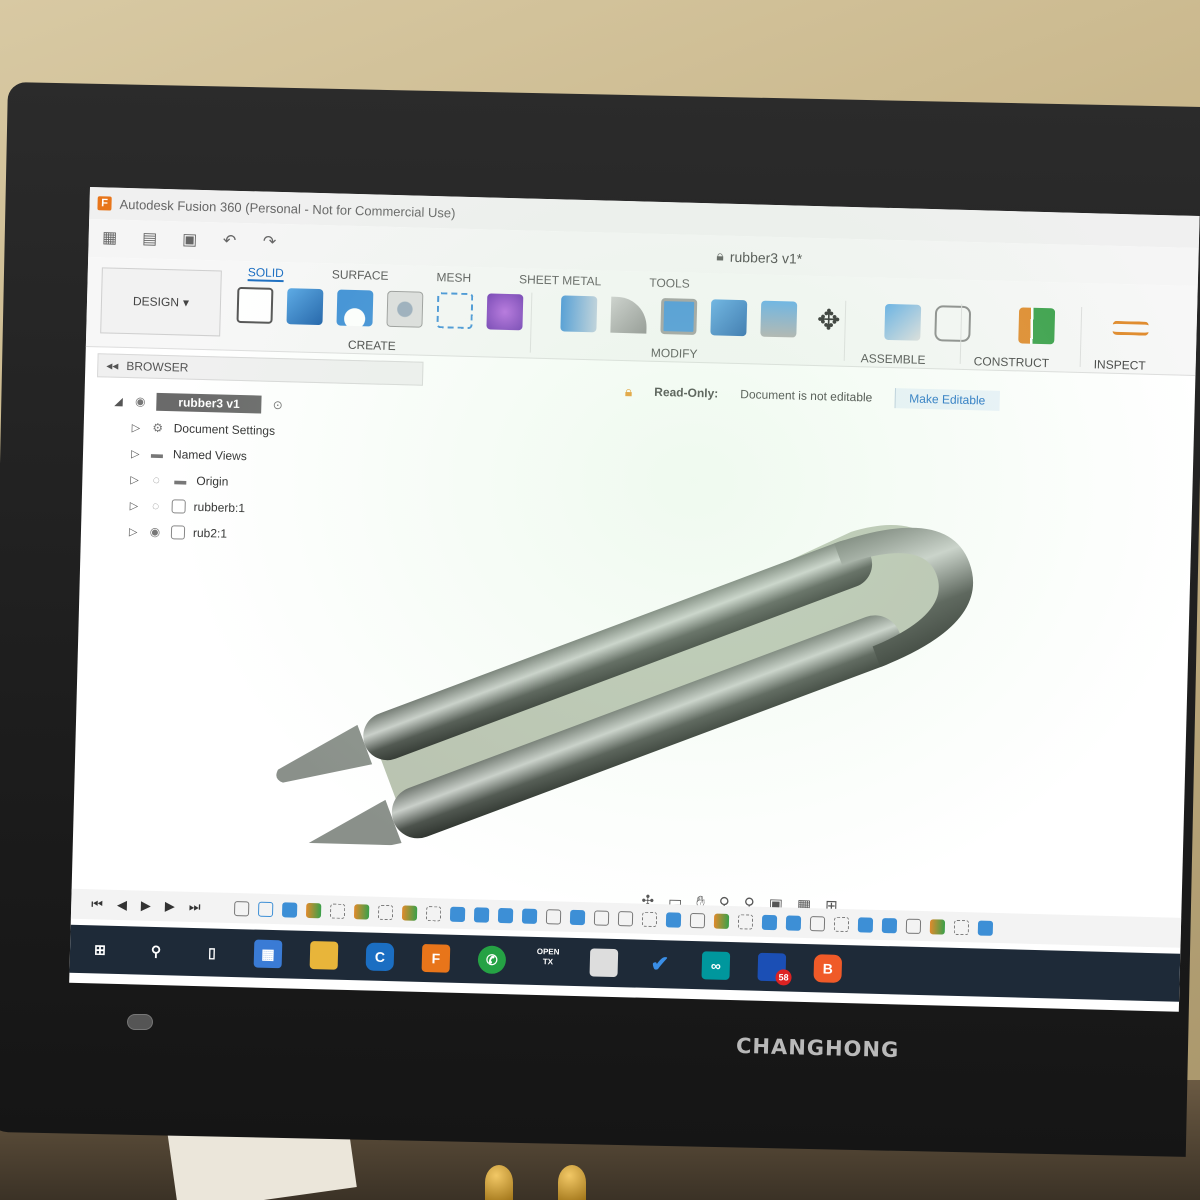 The height and width of the screenshot is (1200, 1200). Describe the element at coordinates (195, 907) in the screenshot. I see `go-to-end-icon: ⏭` at that location.